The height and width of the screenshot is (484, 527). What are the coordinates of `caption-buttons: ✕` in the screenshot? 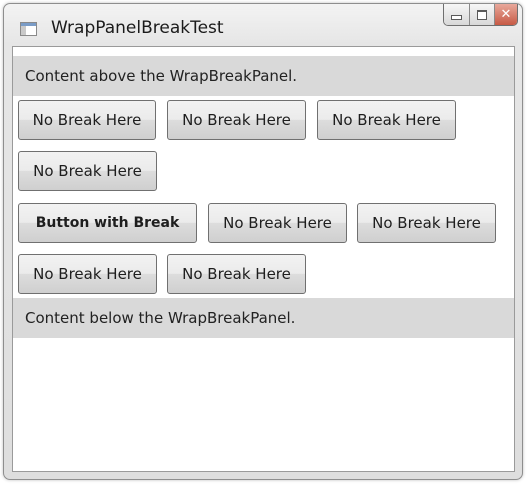 It's located at (480, 15).